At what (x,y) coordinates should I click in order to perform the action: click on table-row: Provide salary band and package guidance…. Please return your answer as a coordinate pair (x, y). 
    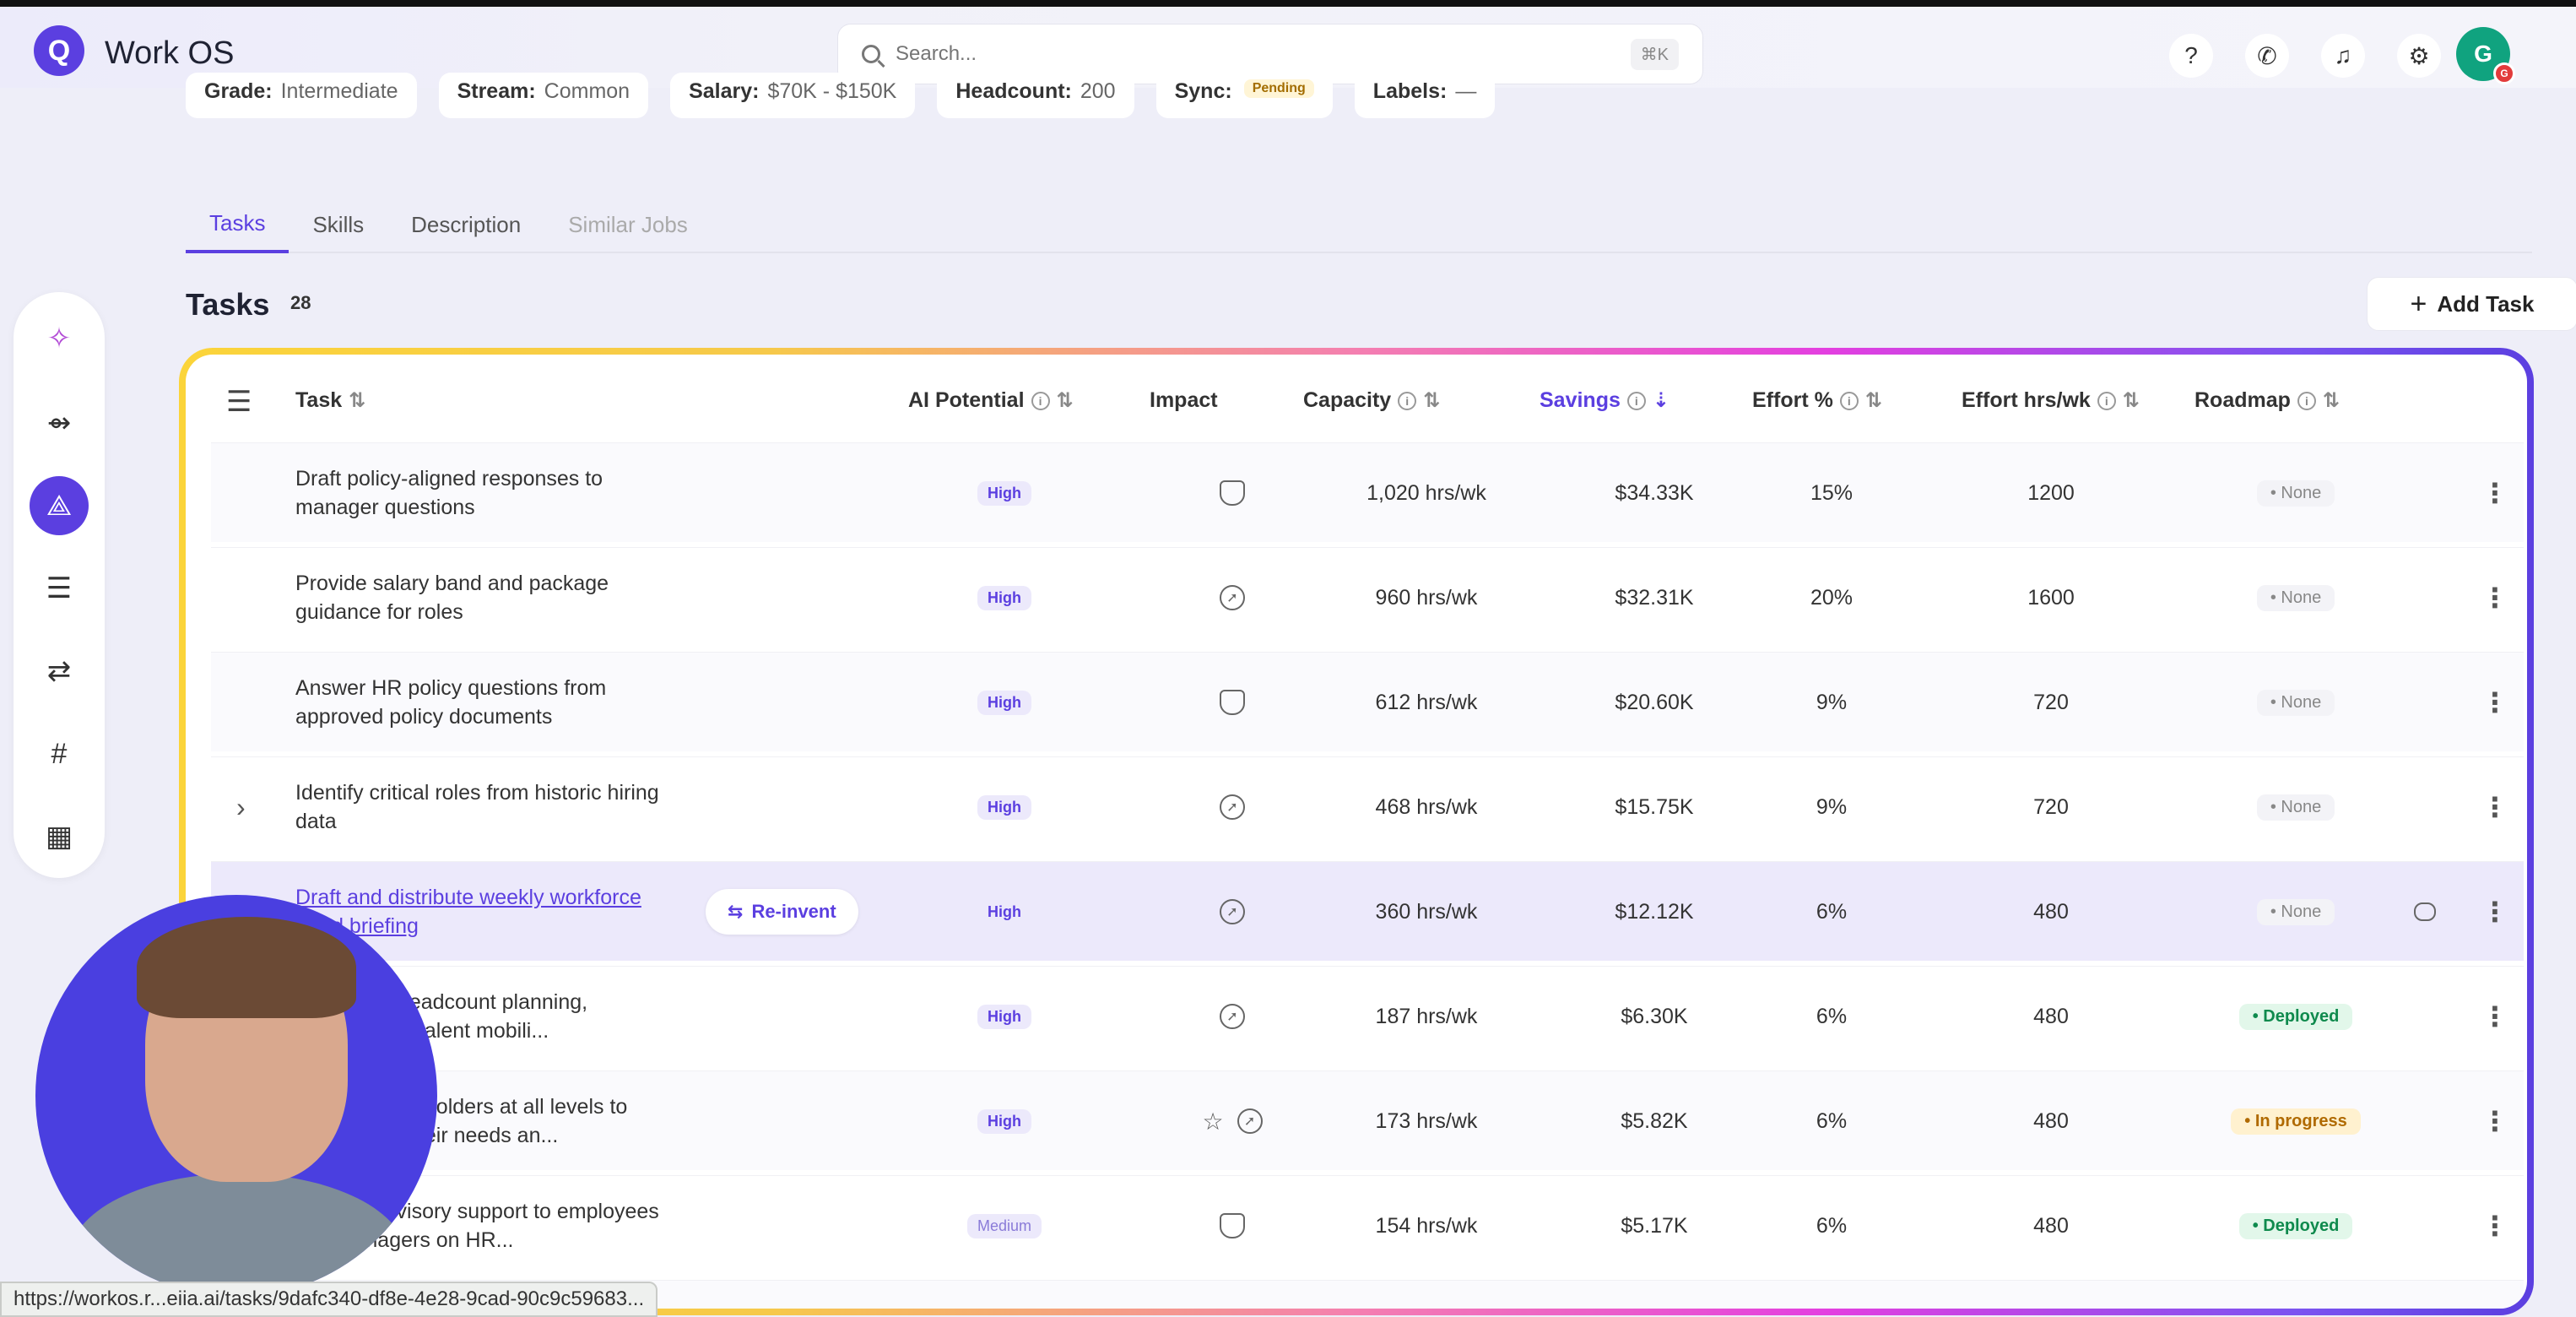
    Looking at the image, I should click on (1367, 597).